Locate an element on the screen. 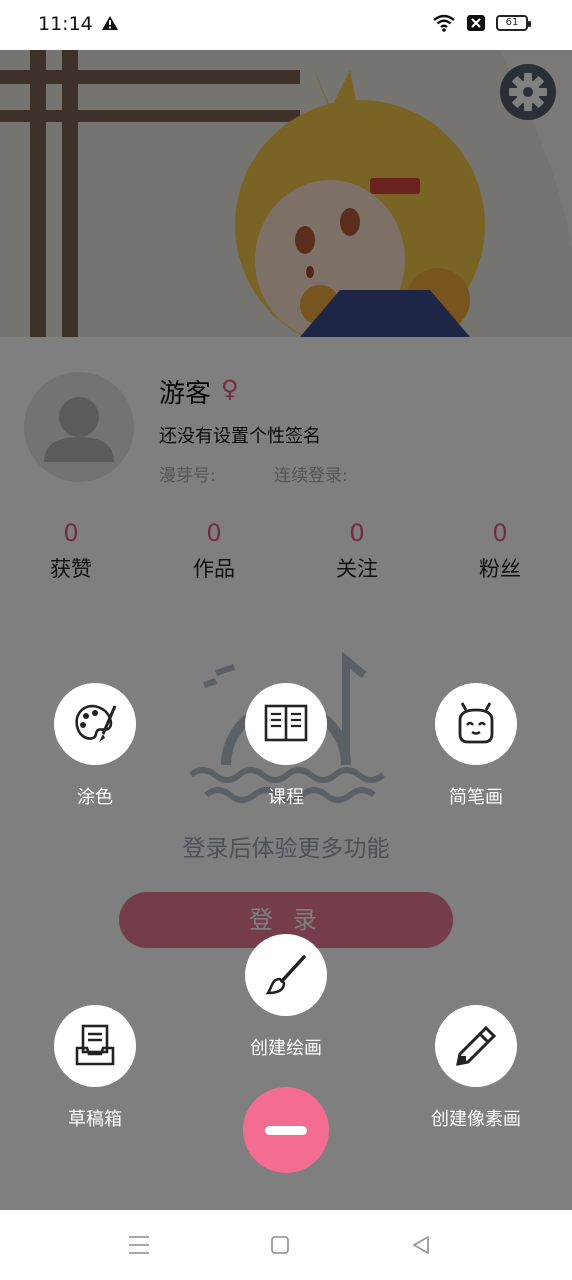 The height and width of the screenshot is (1280, 572). create-pixel-label: 创建像素画 is located at coordinates (476, 1119).